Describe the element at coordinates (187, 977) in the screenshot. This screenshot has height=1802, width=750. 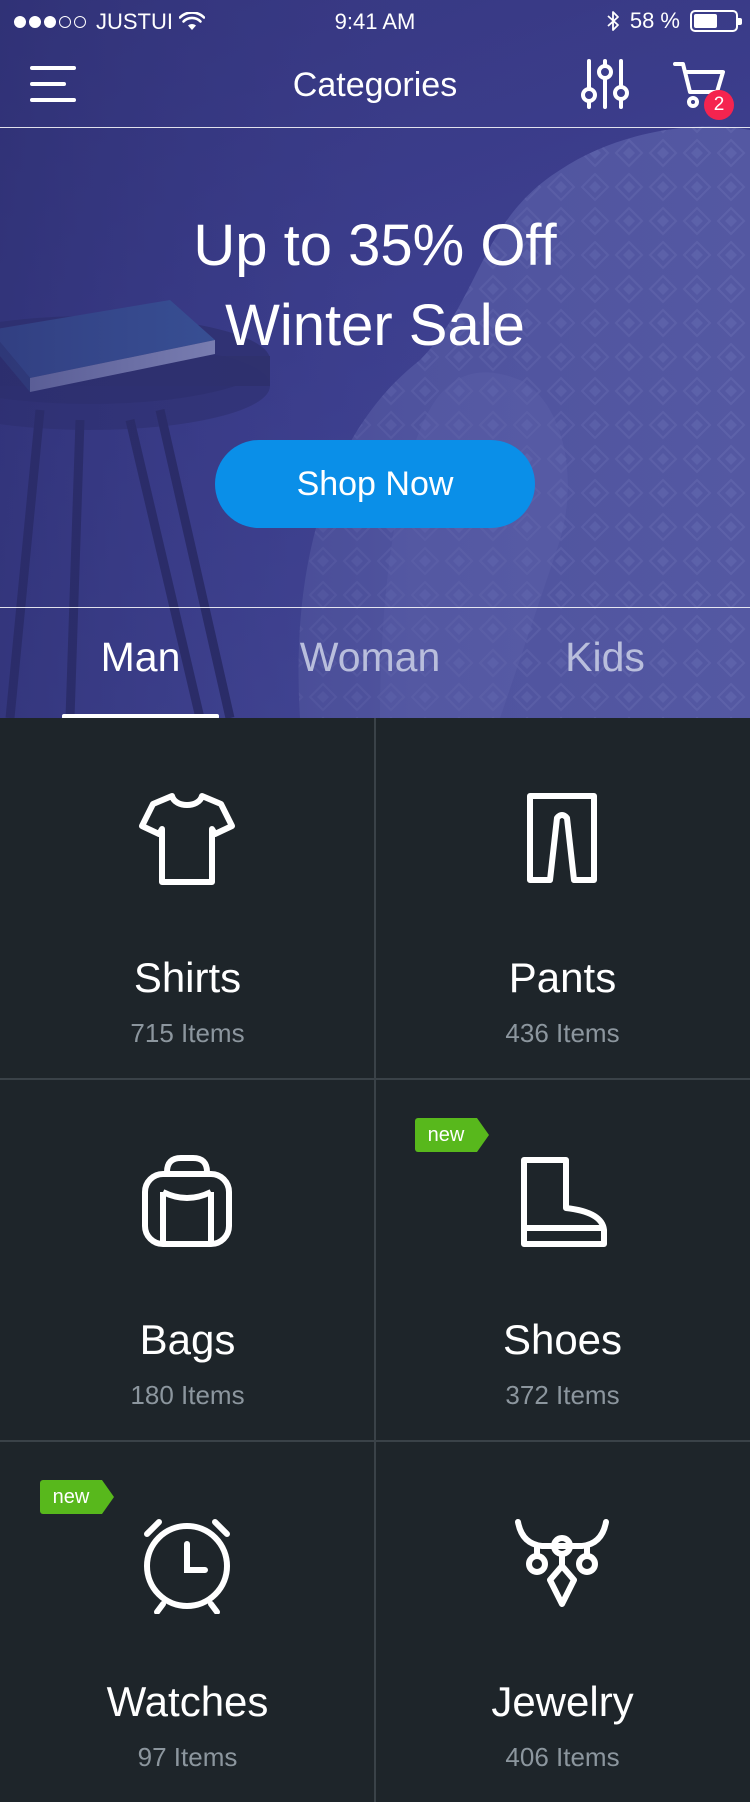
I see `category-name: Shirts` at that location.